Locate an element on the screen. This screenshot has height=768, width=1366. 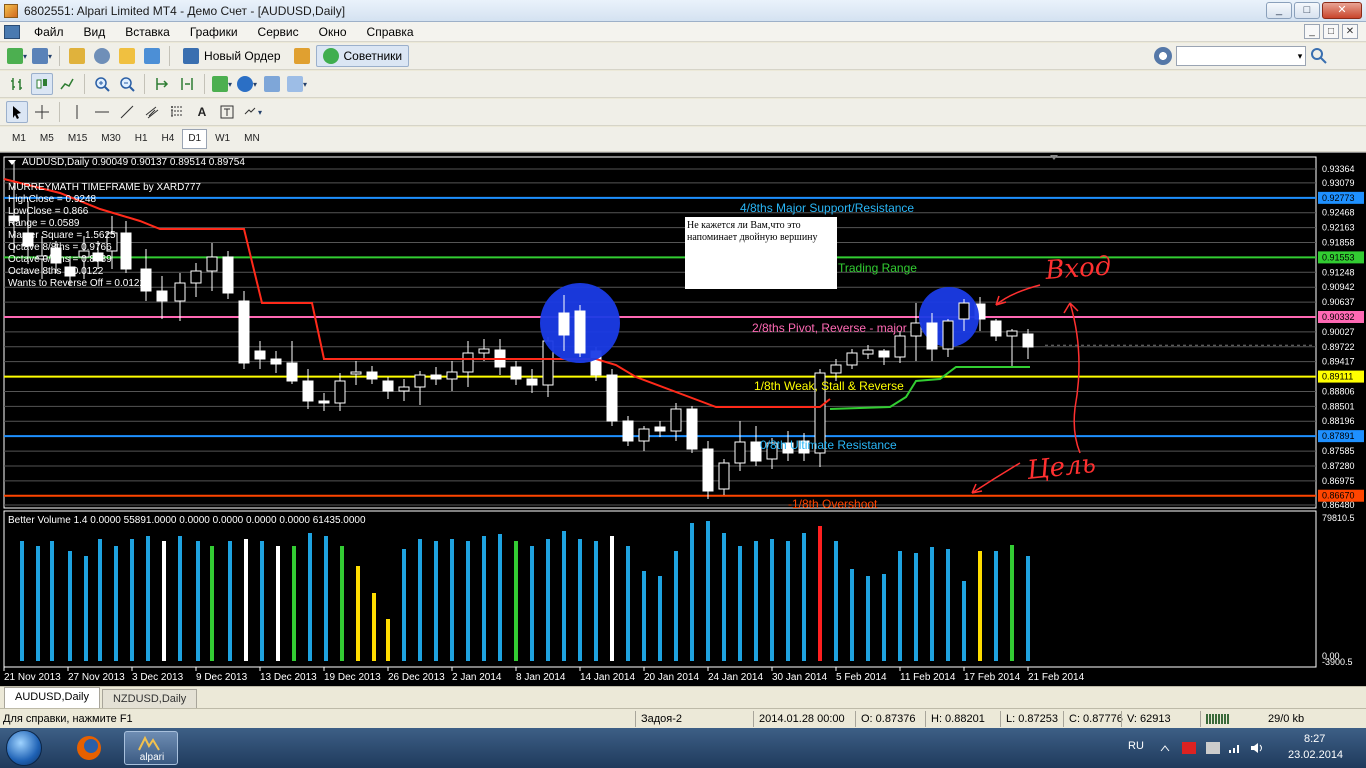
price-scale-label: 0.93079 is located at coordinates (1338, 183).